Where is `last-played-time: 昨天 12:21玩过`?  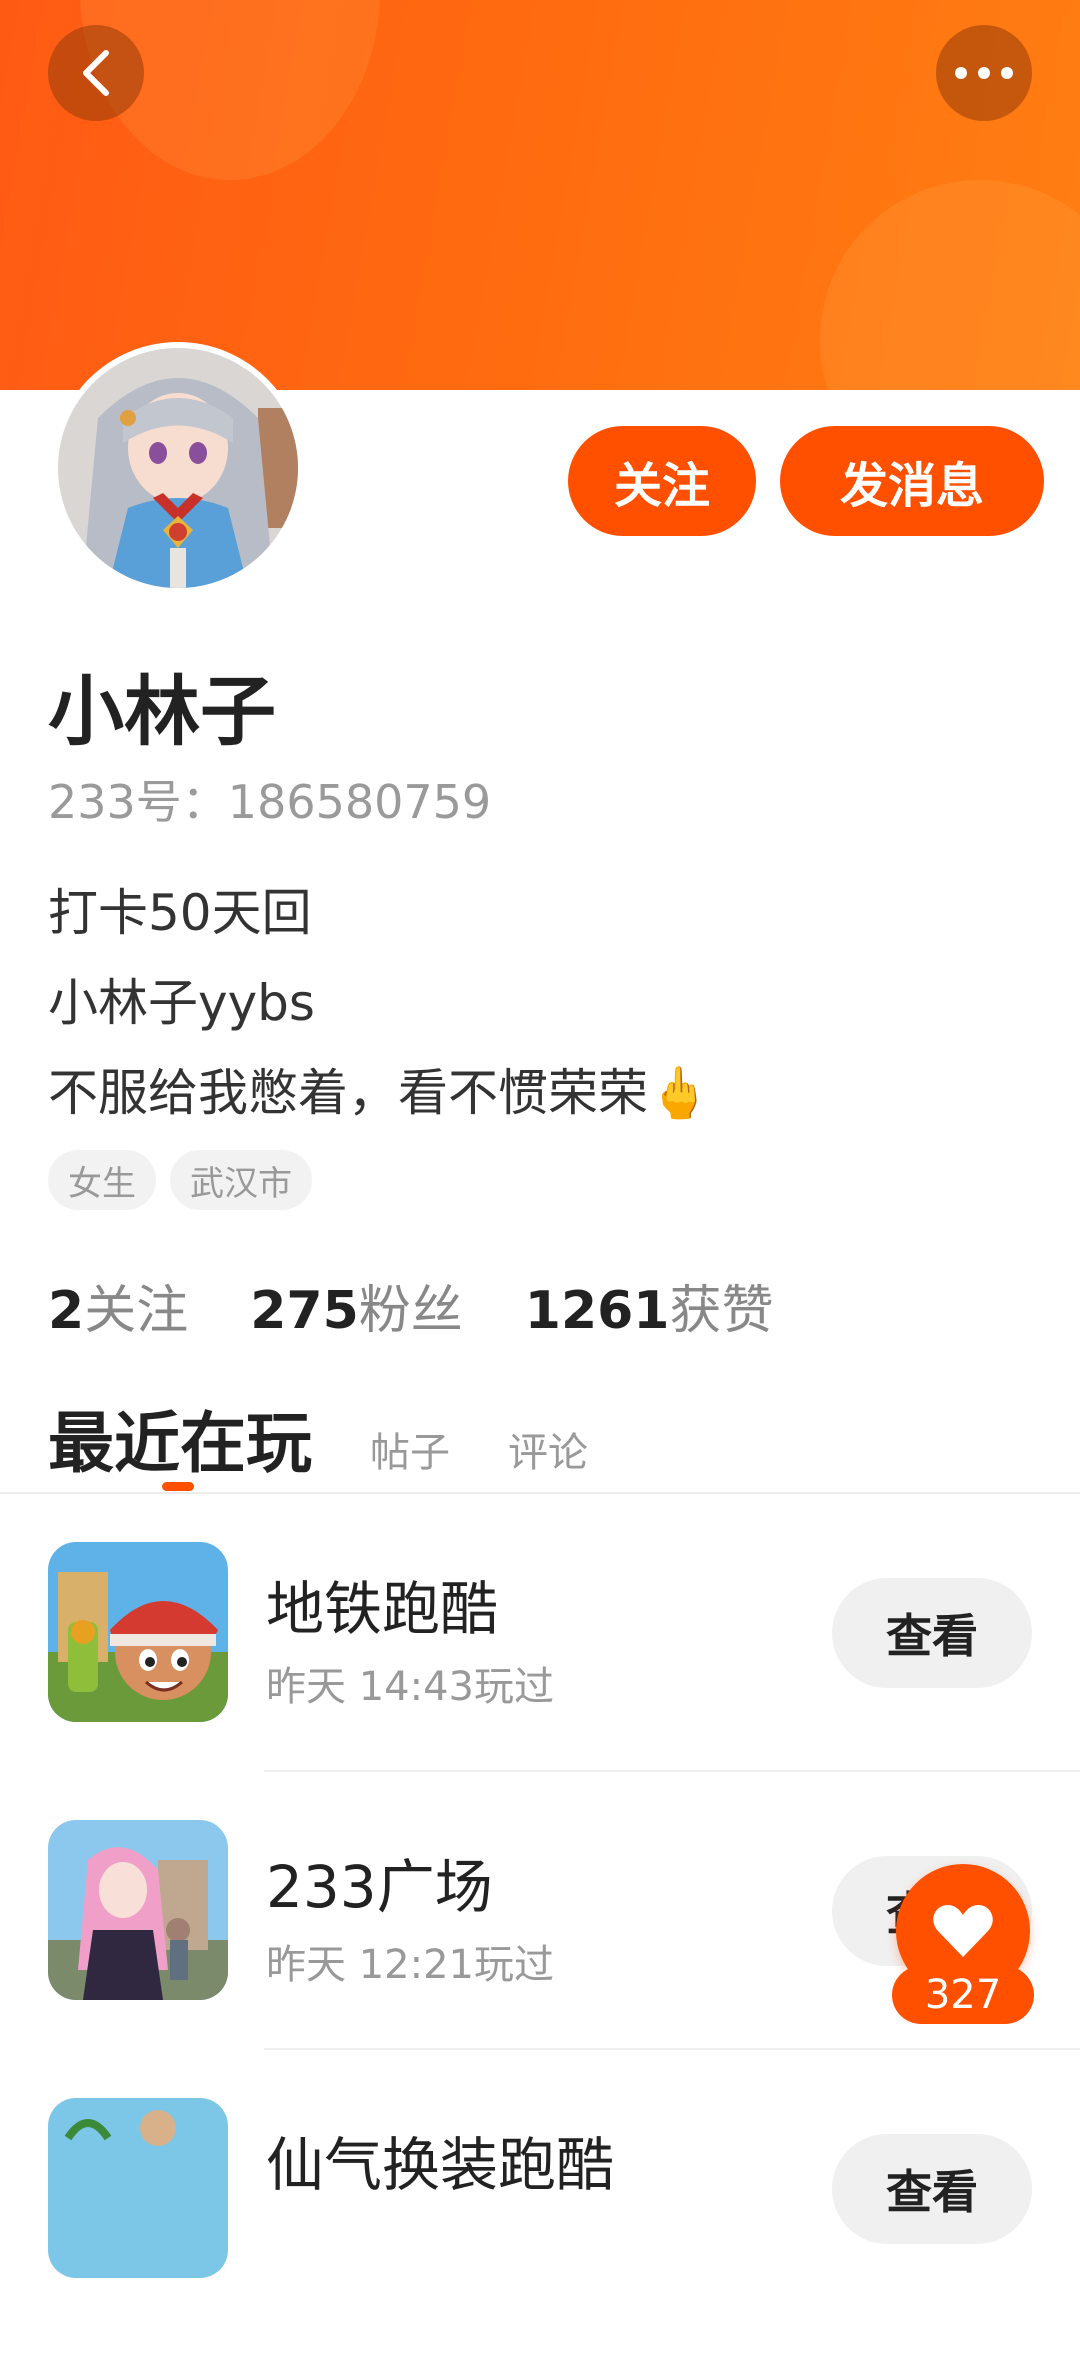 last-played-time: 昨天 12:21玩过 is located at coordinates (410, 1965).